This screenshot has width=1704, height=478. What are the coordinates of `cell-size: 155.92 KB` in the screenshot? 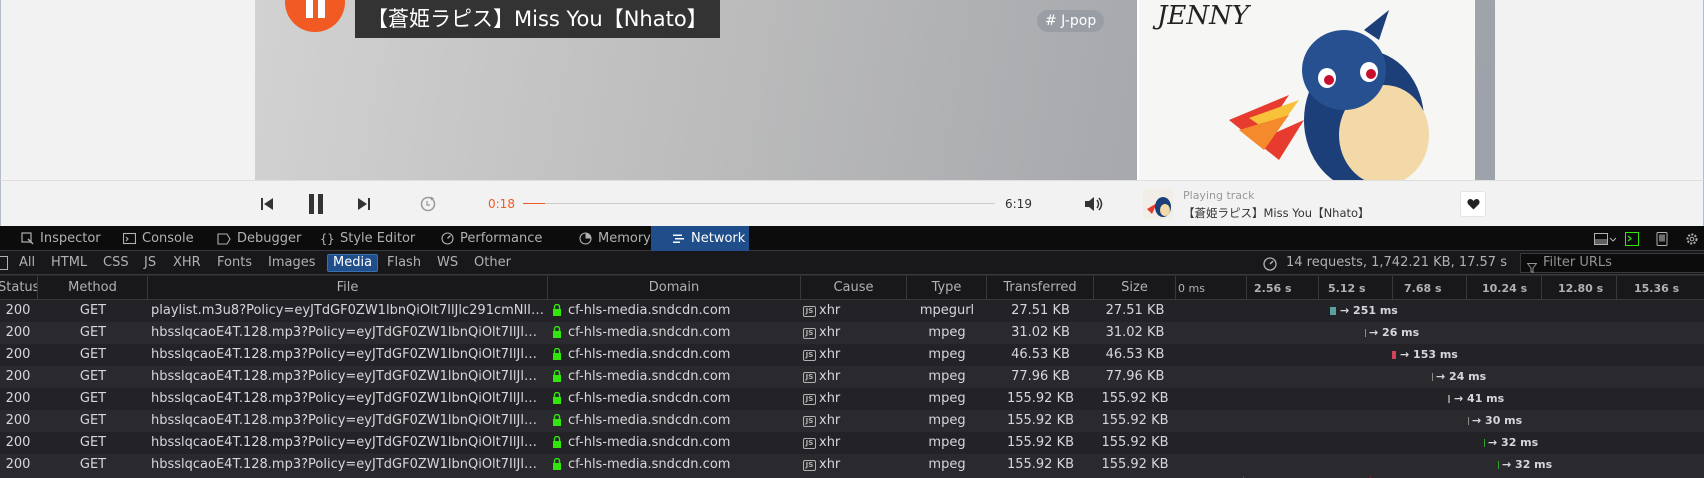 It's located at (1135, 442).